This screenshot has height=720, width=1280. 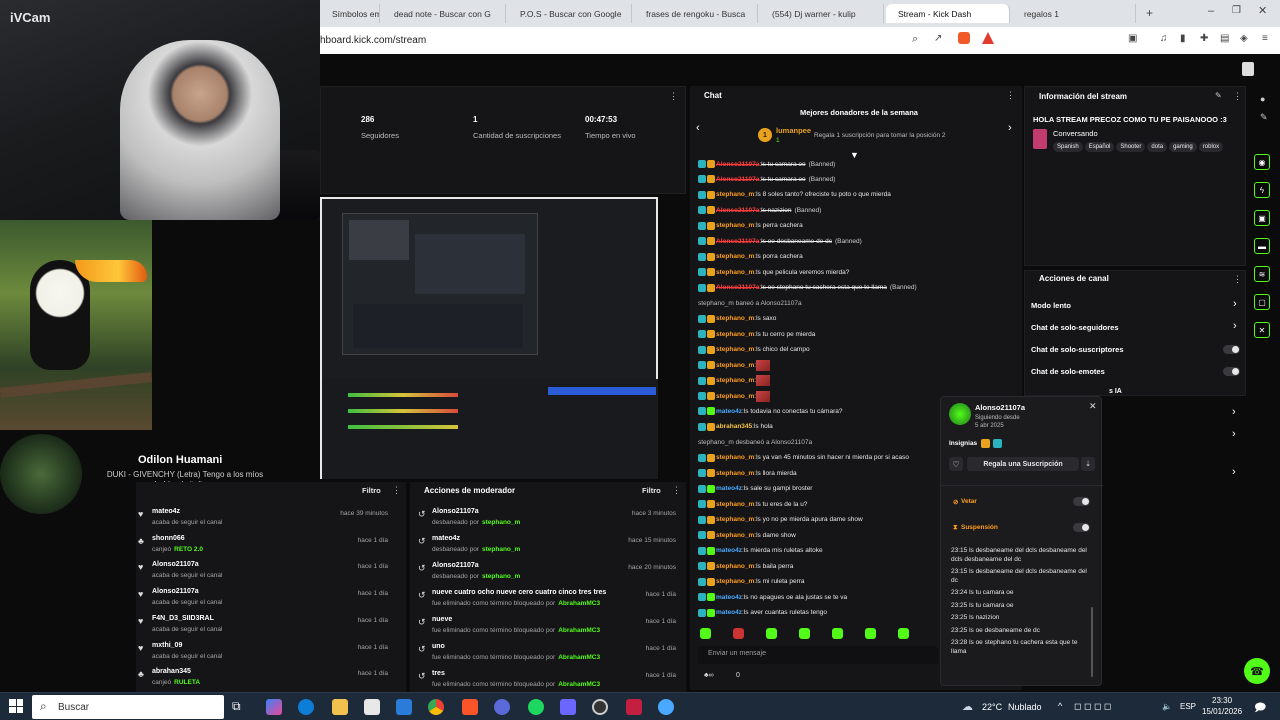 What do you see at coordinates (128, 707) in the screenshot?
I see `taskbar-search-box: ⌕ Buscar` at bounding box center [128, 707].